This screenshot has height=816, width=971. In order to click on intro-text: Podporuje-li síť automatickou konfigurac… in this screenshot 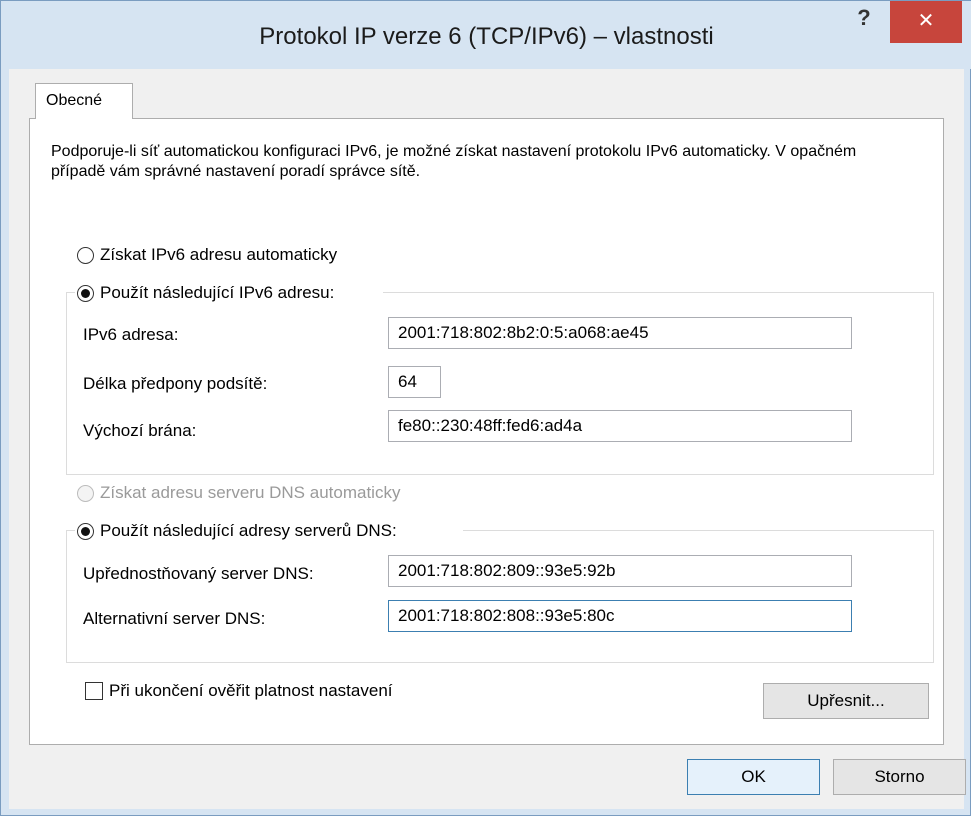, I will do `click(454, 161)`.